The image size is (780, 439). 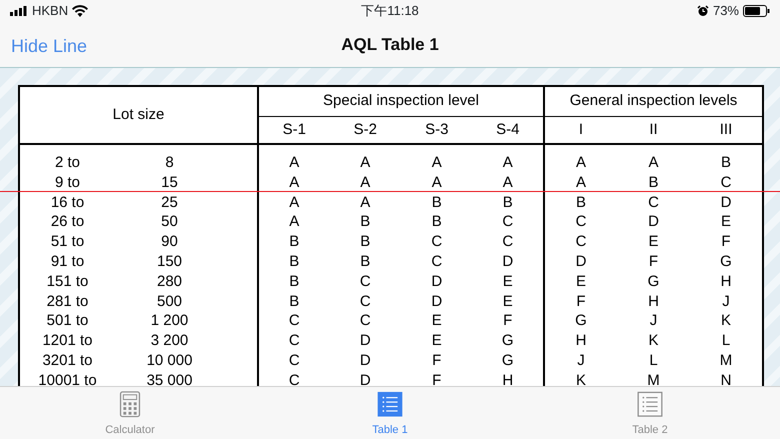 What do you see at coordinates (725, 11) in the screenshot?
I see `battery-percent: 73%` at bounding box center [725, 11].